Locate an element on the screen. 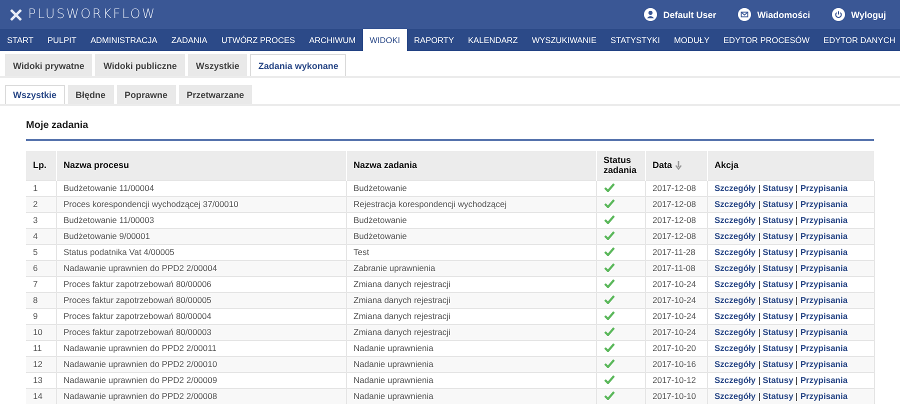 The height and width of the screenshot is (420, 900). menu-item: WIDOKI is located at coordinates (385, 40).